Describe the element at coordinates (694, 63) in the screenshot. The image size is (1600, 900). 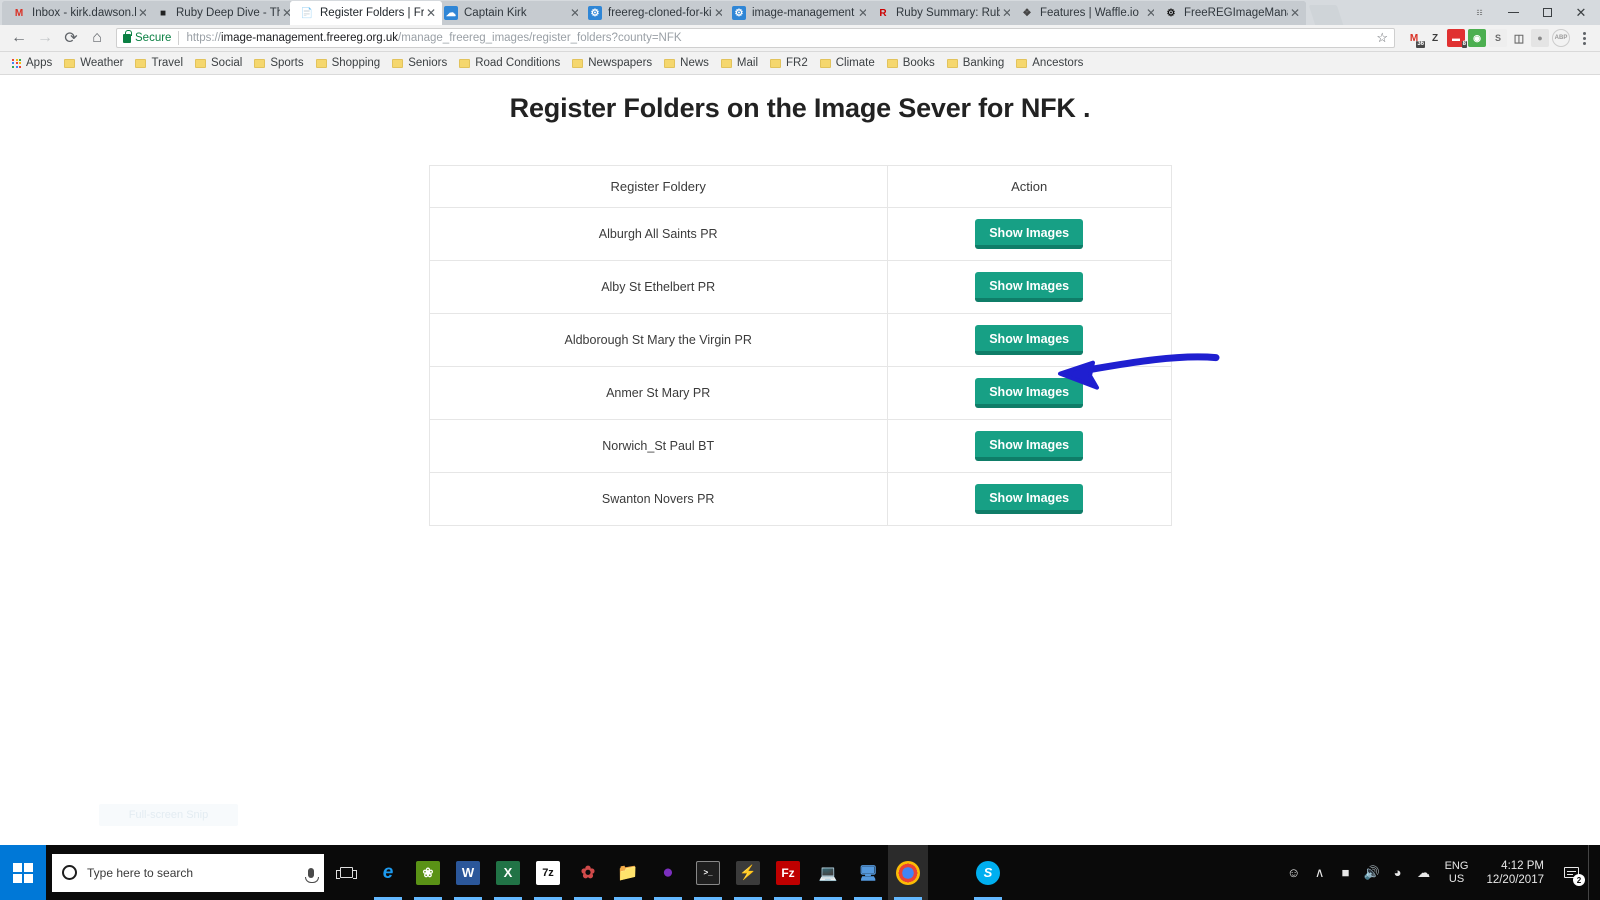
I see `bookmark-label: News` at that location.